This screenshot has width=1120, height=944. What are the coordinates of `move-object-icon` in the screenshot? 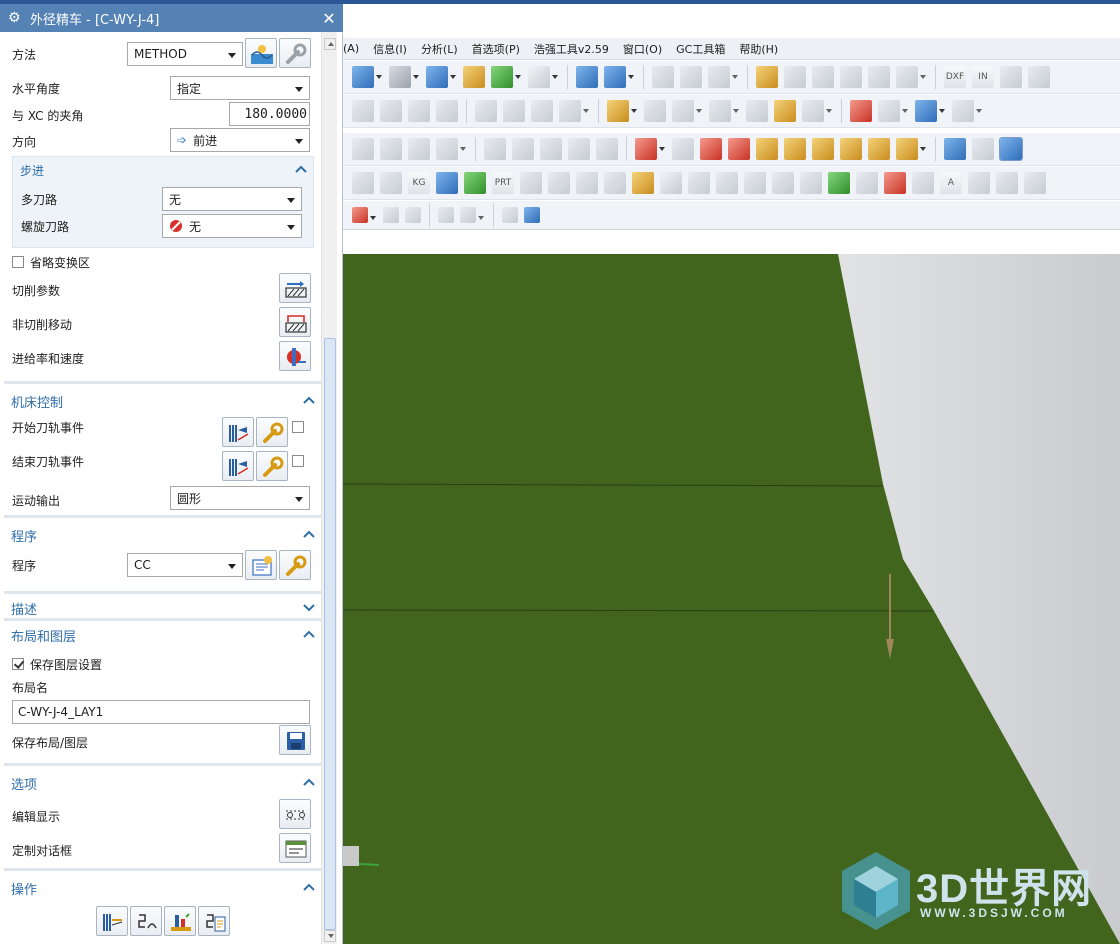 It's located at (587, 77).